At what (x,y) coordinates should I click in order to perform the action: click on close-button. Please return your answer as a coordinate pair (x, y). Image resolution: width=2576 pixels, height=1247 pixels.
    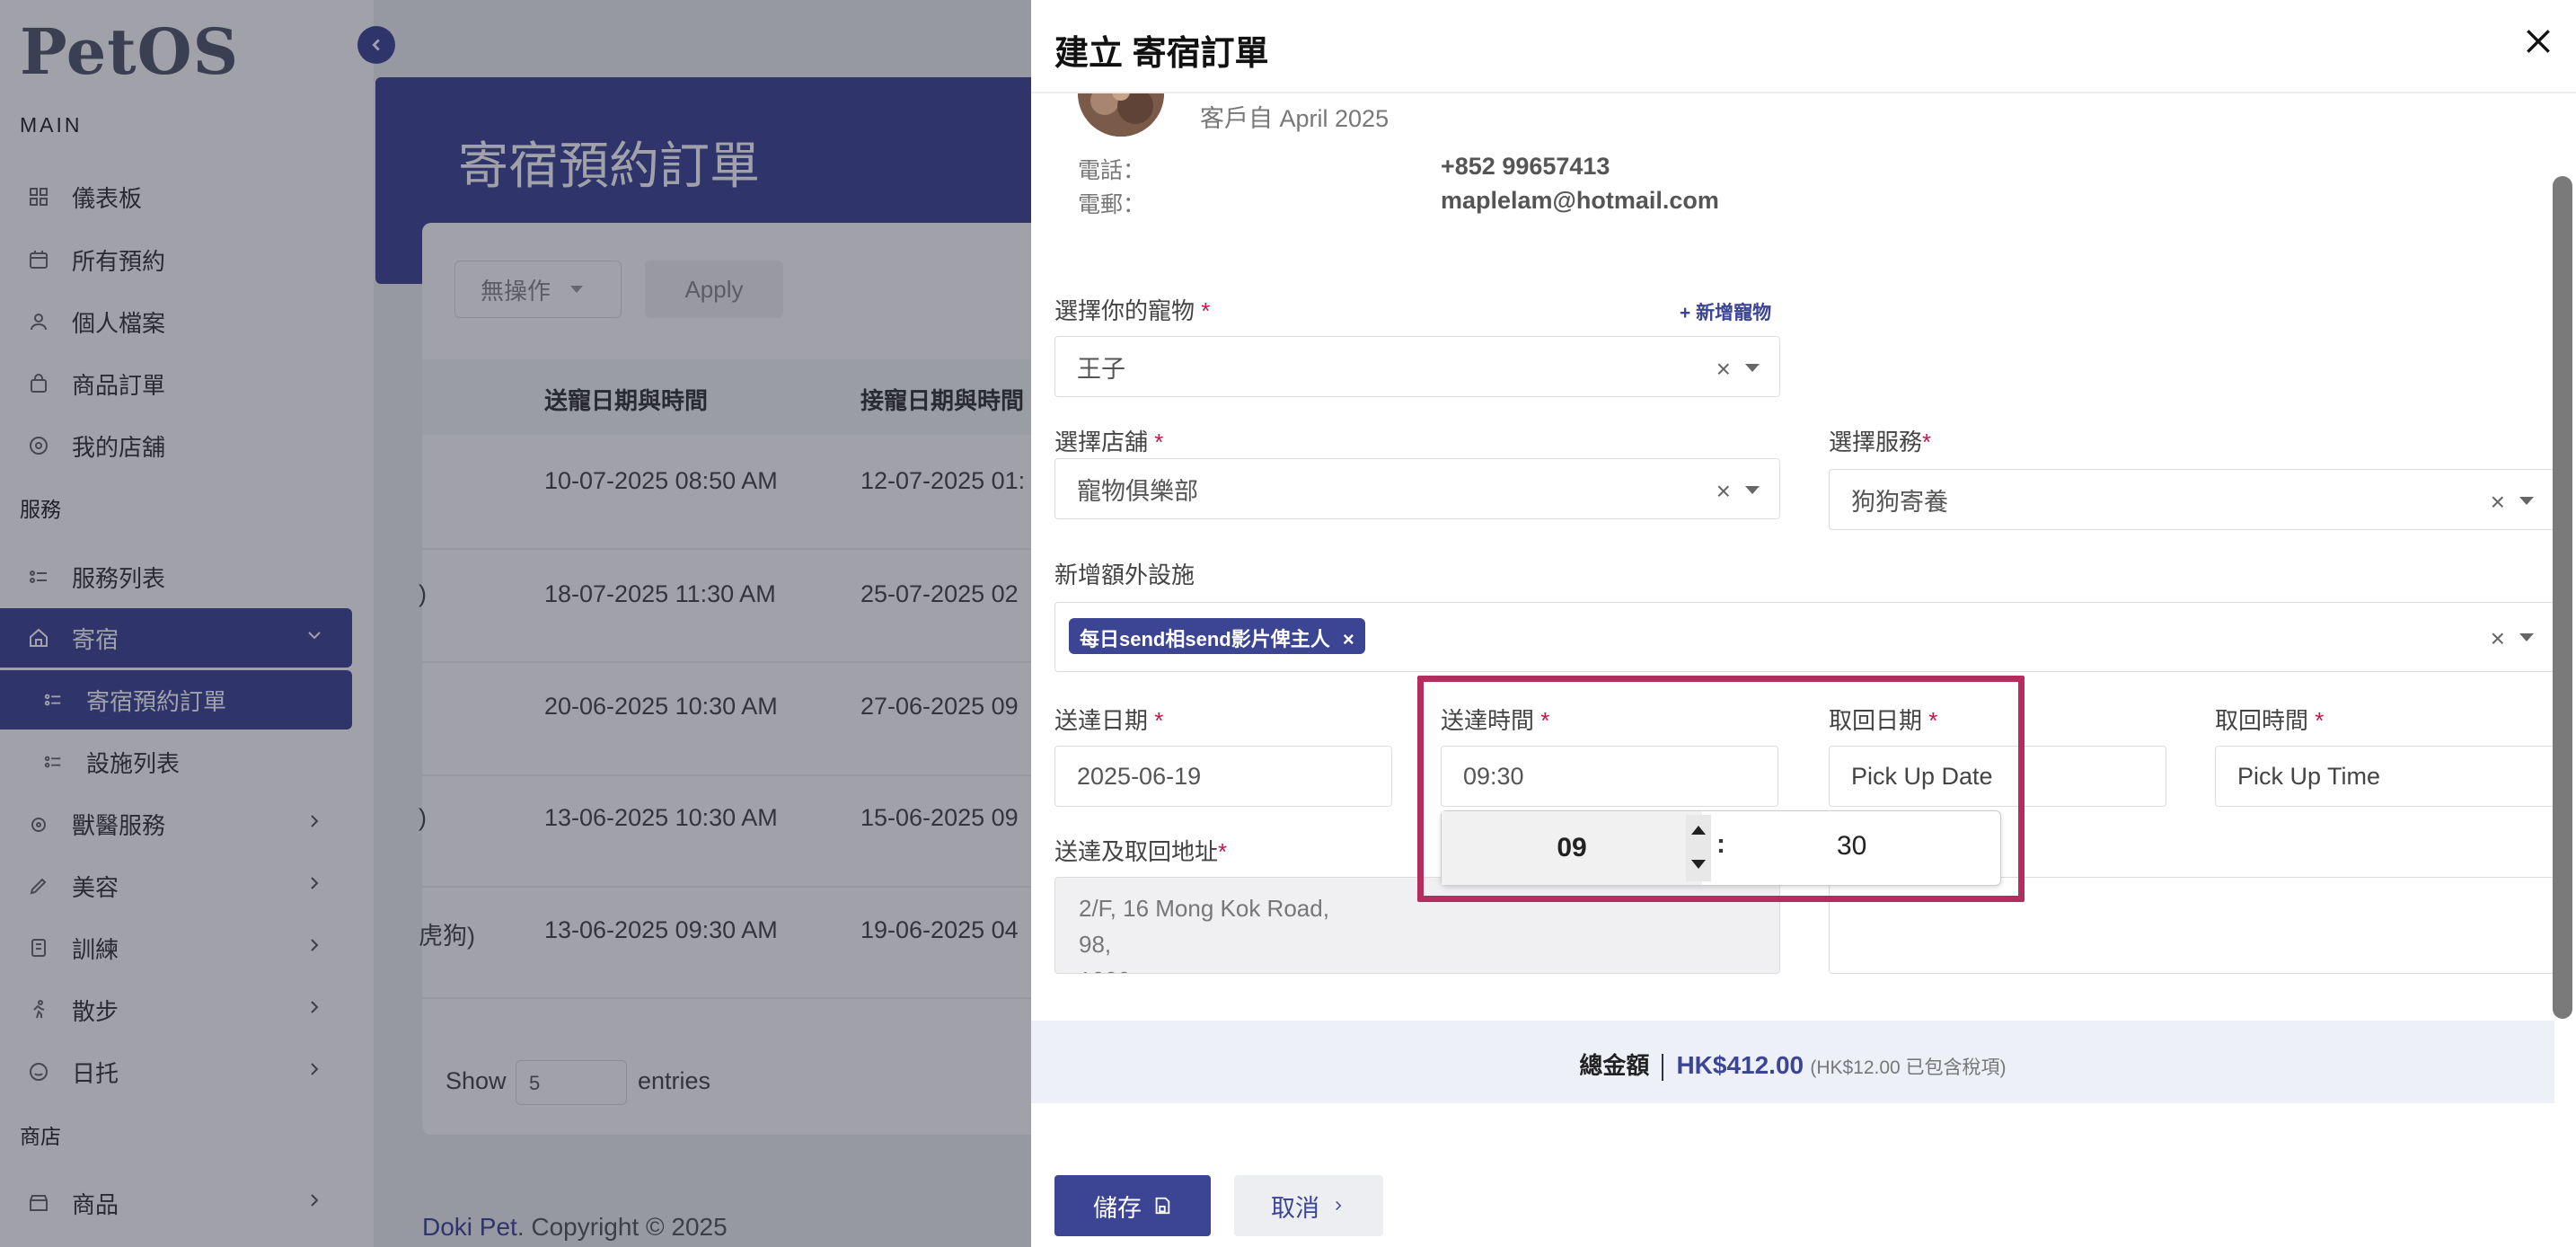
    Looking at the image, I should click on (2538, 41).